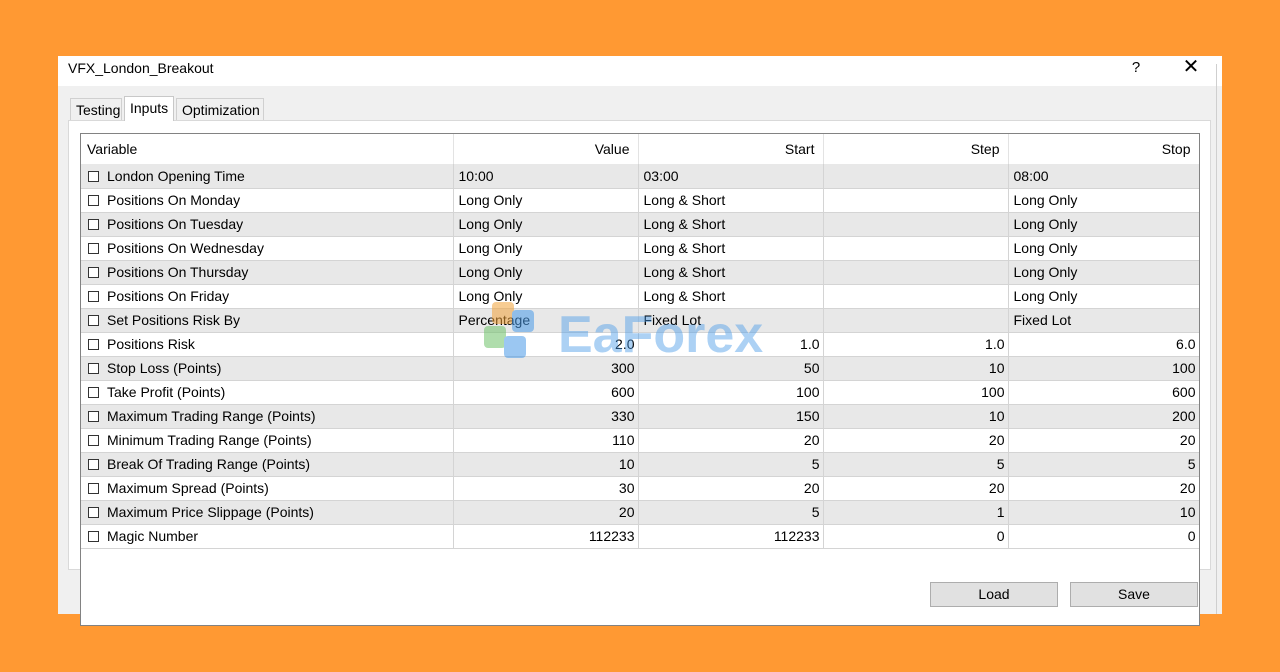  What do you see at coordinates (546, 536) in the screenshot?
I see `value-cell: 112233` at bounding box center [546, 536].